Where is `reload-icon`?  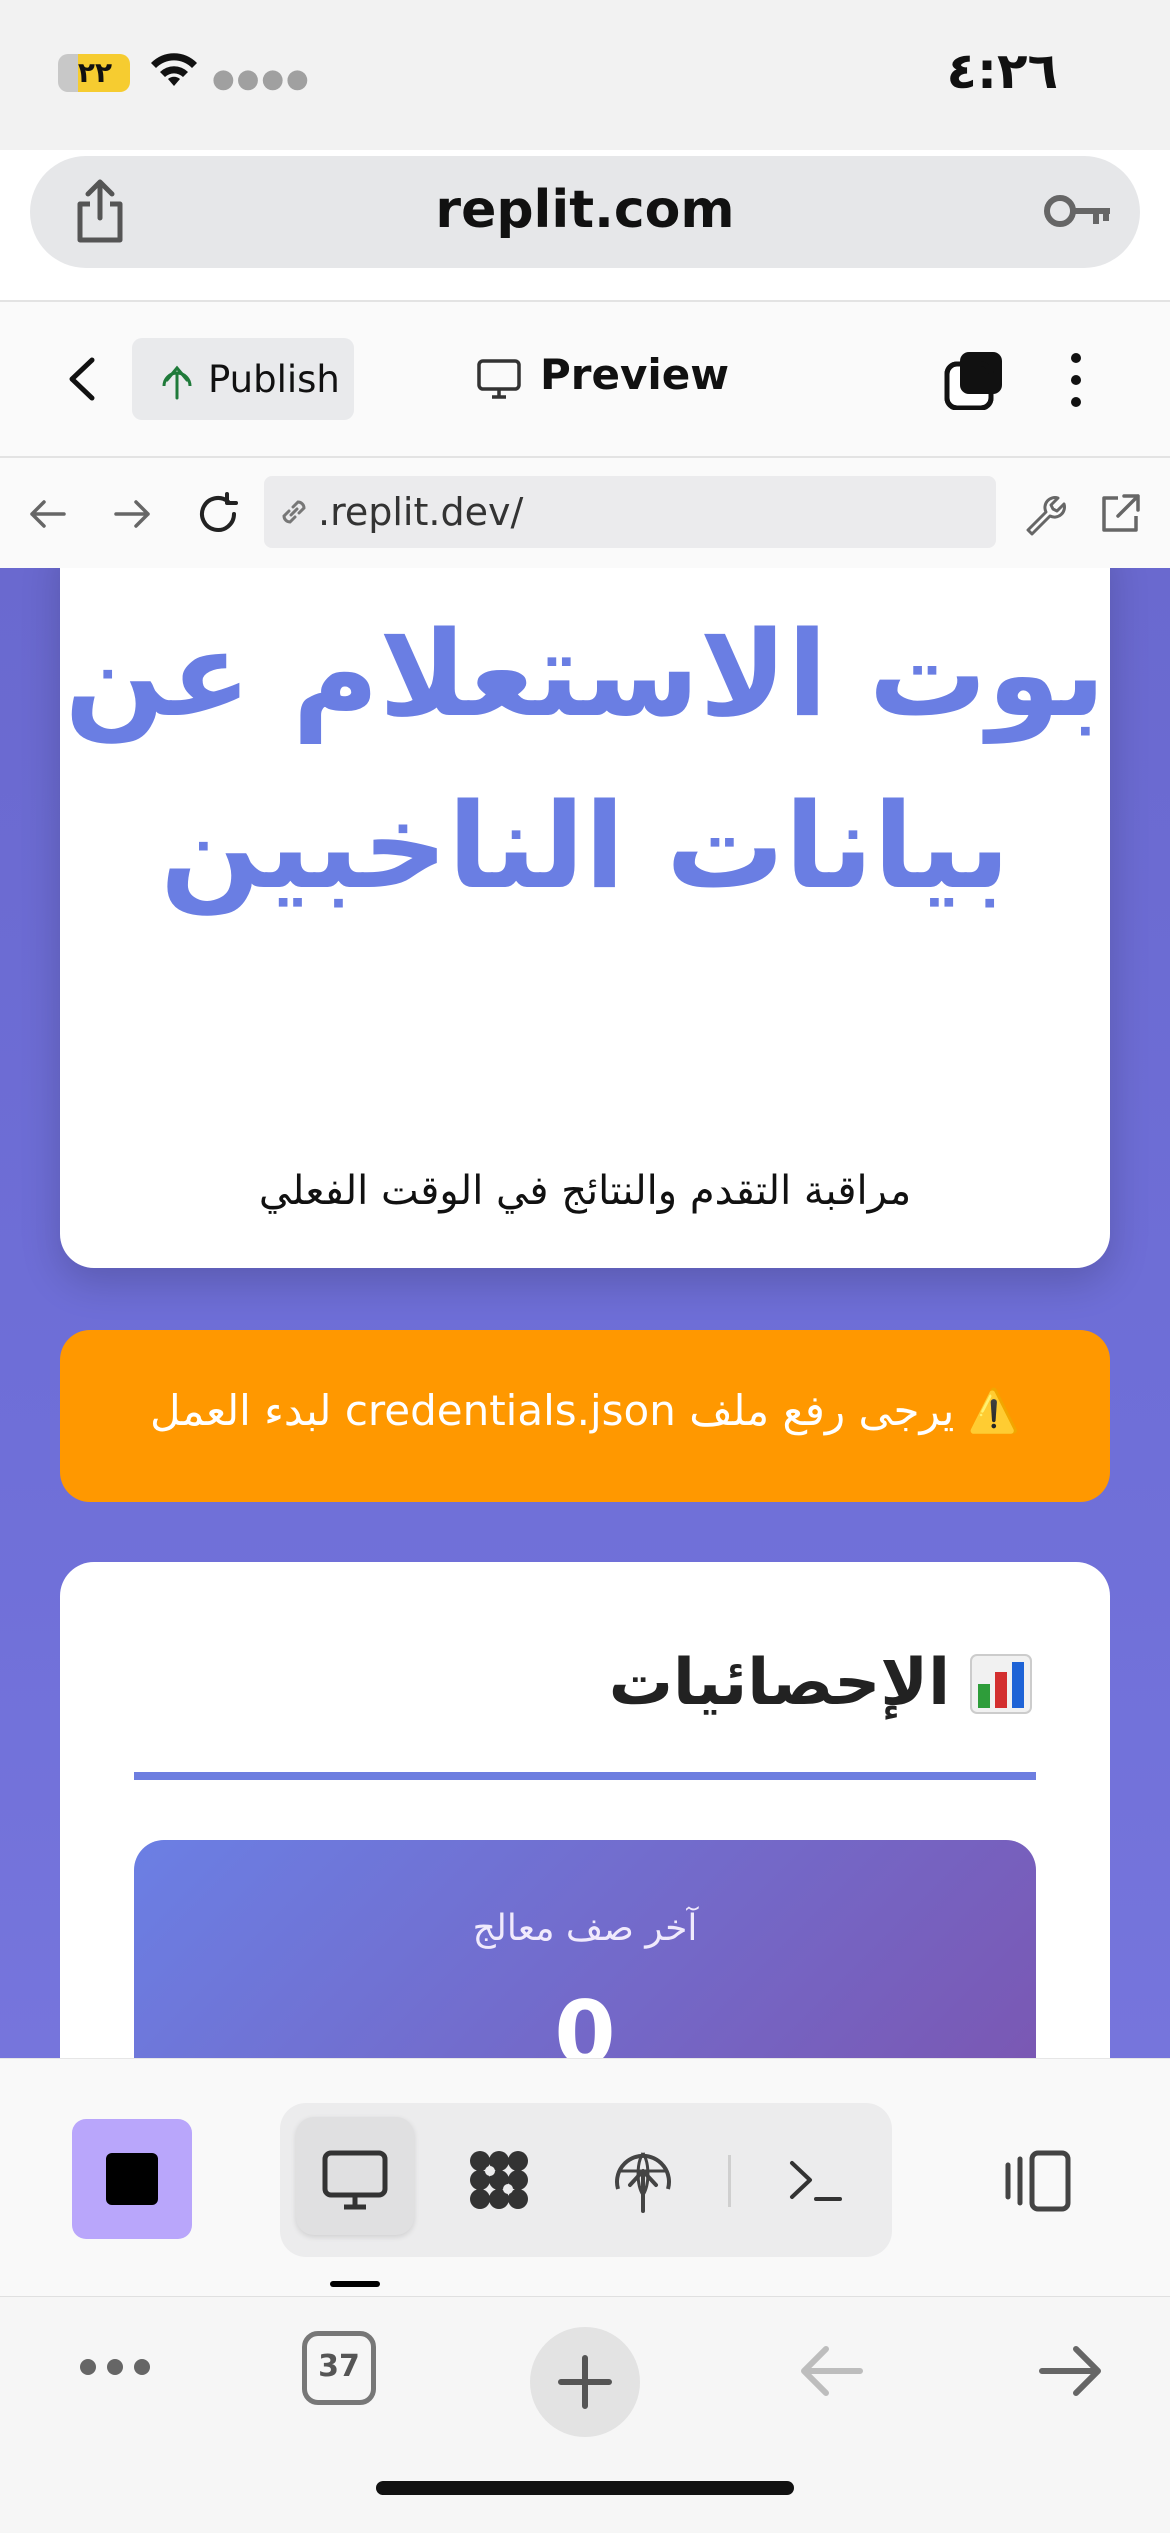 reload-icon is located at coordinates (218, 514).